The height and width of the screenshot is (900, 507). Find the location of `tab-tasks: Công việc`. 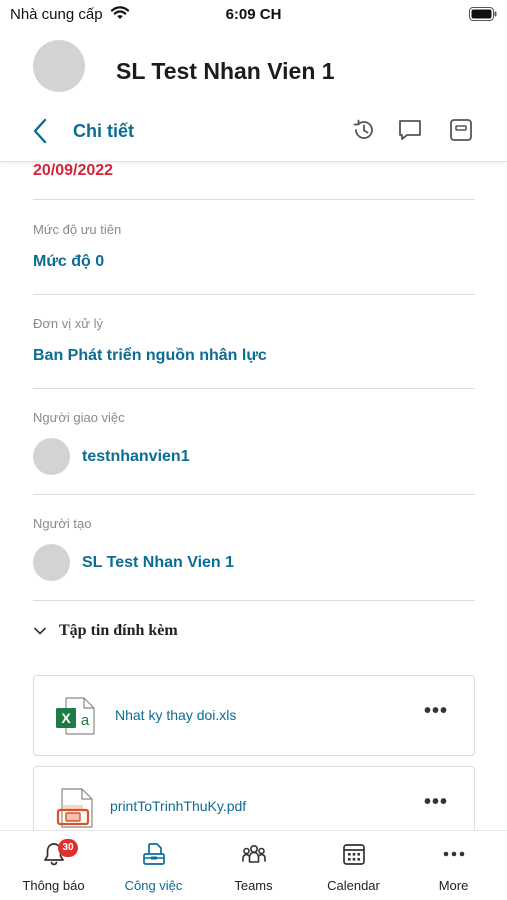

tab-tasks: Công việc is located at coordinates (153, 865).